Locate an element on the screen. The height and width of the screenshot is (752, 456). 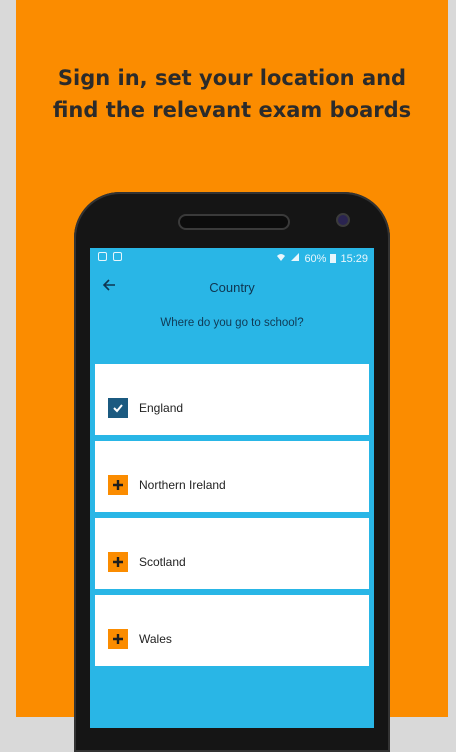
wifi-icon is located at coordinates (281, 258).